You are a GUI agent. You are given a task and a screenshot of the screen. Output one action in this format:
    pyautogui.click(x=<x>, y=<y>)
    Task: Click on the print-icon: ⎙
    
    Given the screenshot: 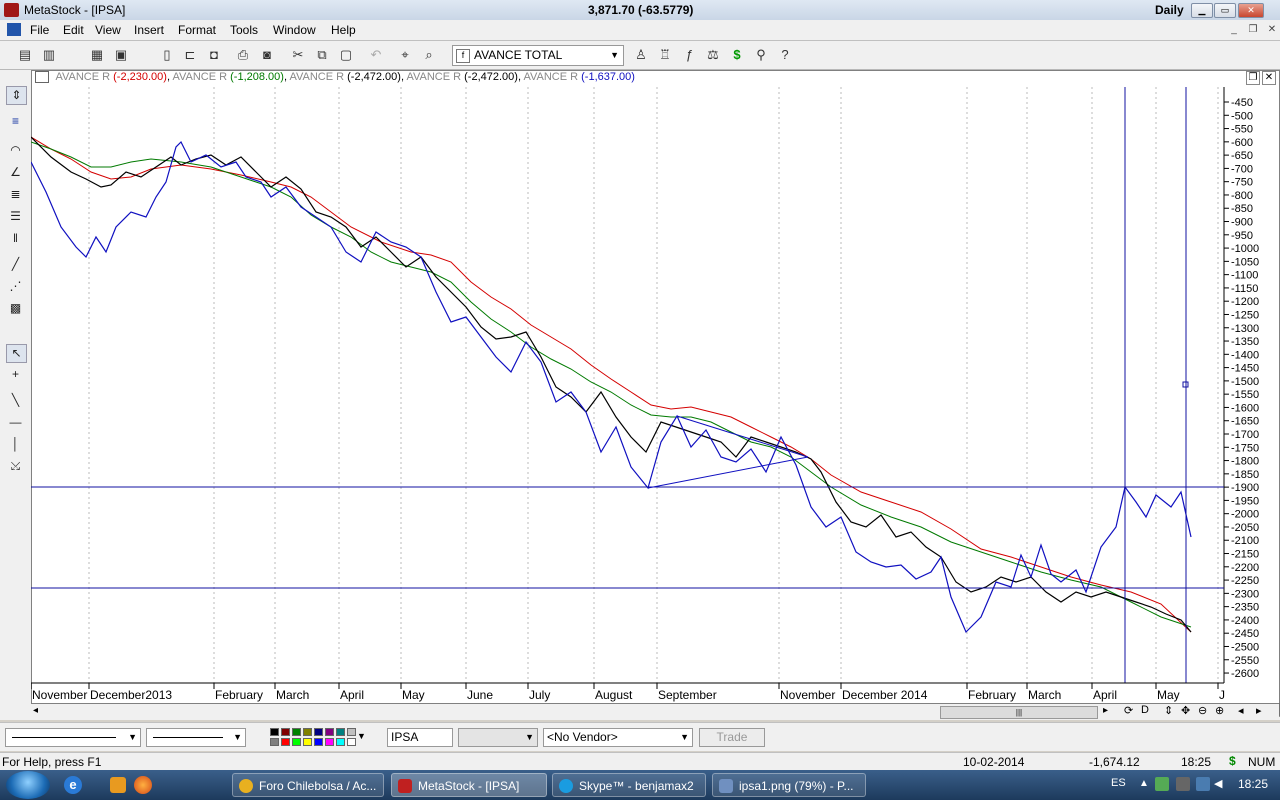 What is the action you would take?
    pyautogui.click(x=243, y=55)
    